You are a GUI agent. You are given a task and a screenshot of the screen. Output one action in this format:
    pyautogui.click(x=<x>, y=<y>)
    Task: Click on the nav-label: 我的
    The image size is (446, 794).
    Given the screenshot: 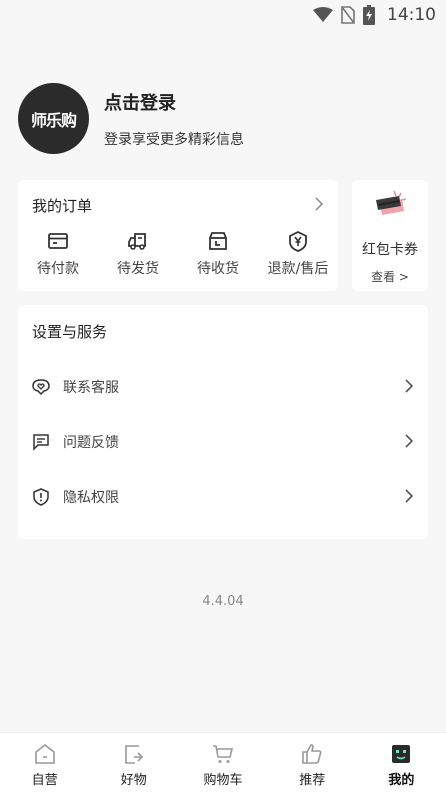 What is the action you would take?
    pyautogui.click(x=401, y=780)
    